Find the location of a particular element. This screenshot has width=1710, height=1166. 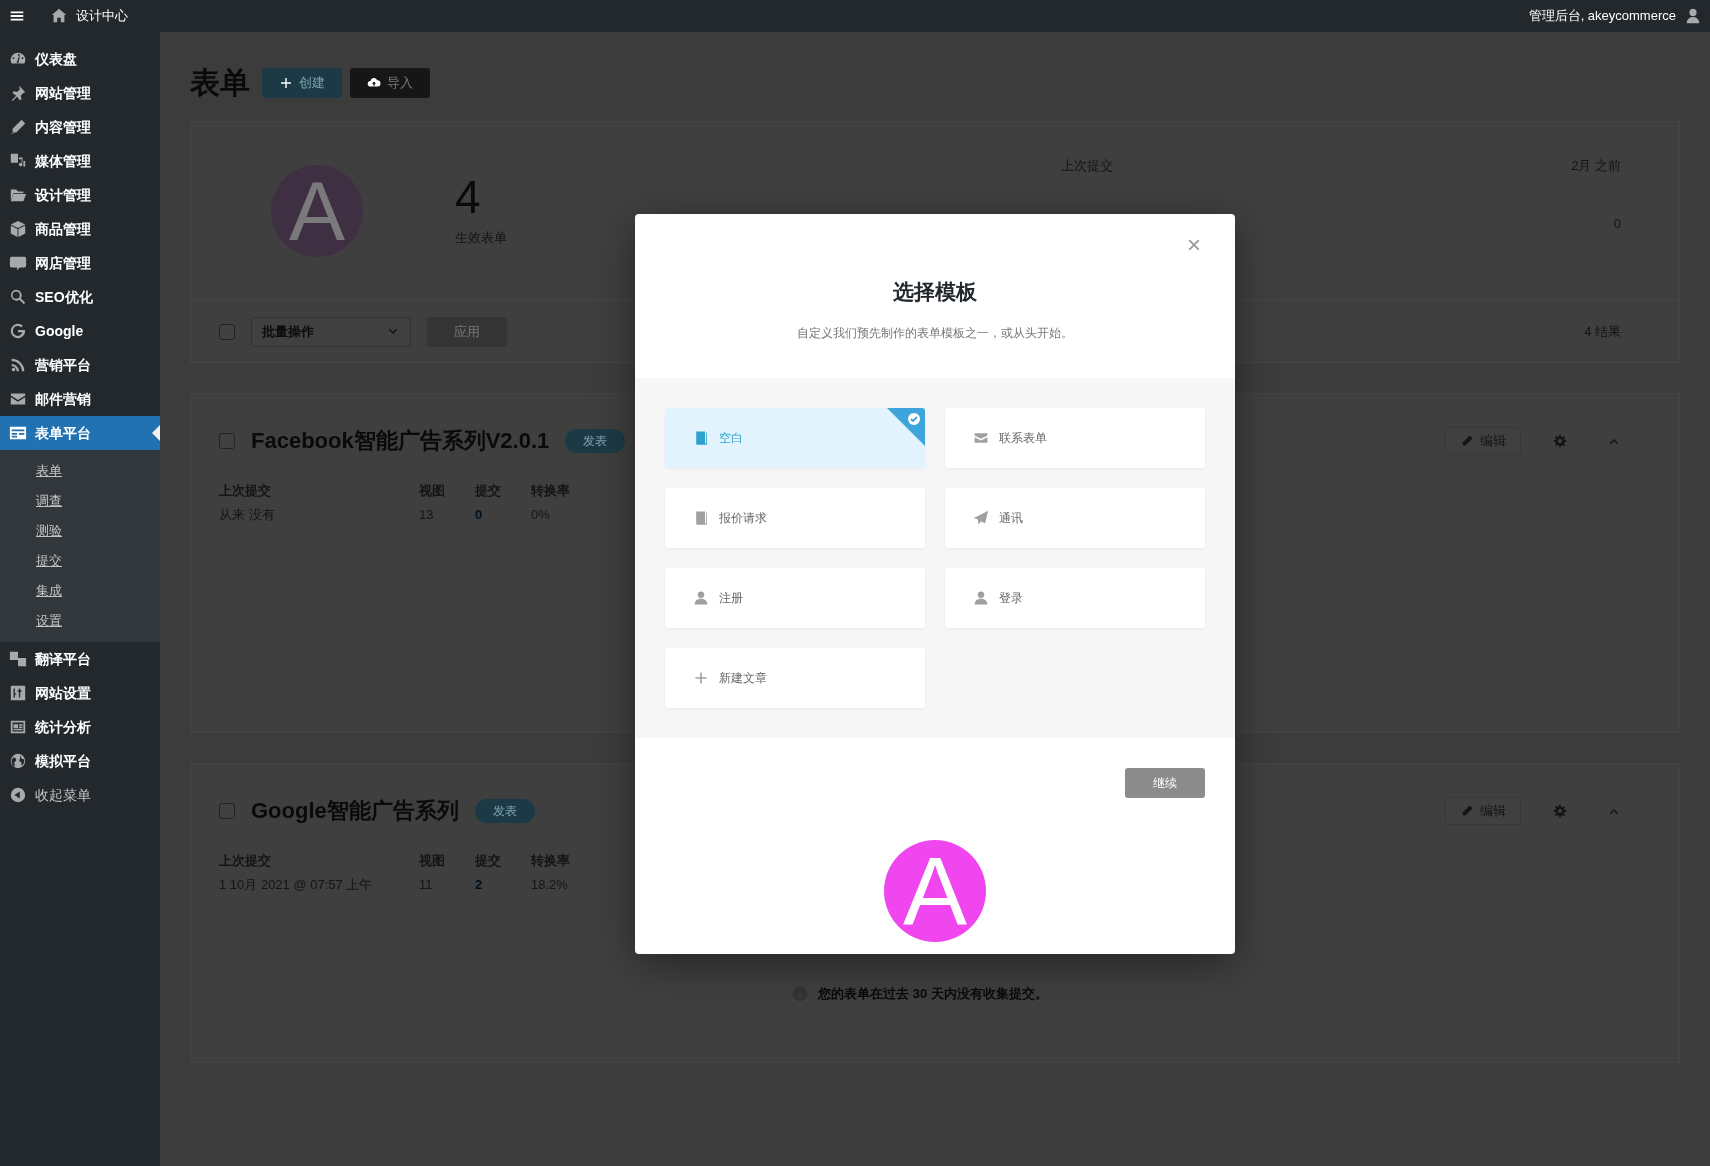

submenu-item: 设置 is located at coordinates (80, 621).